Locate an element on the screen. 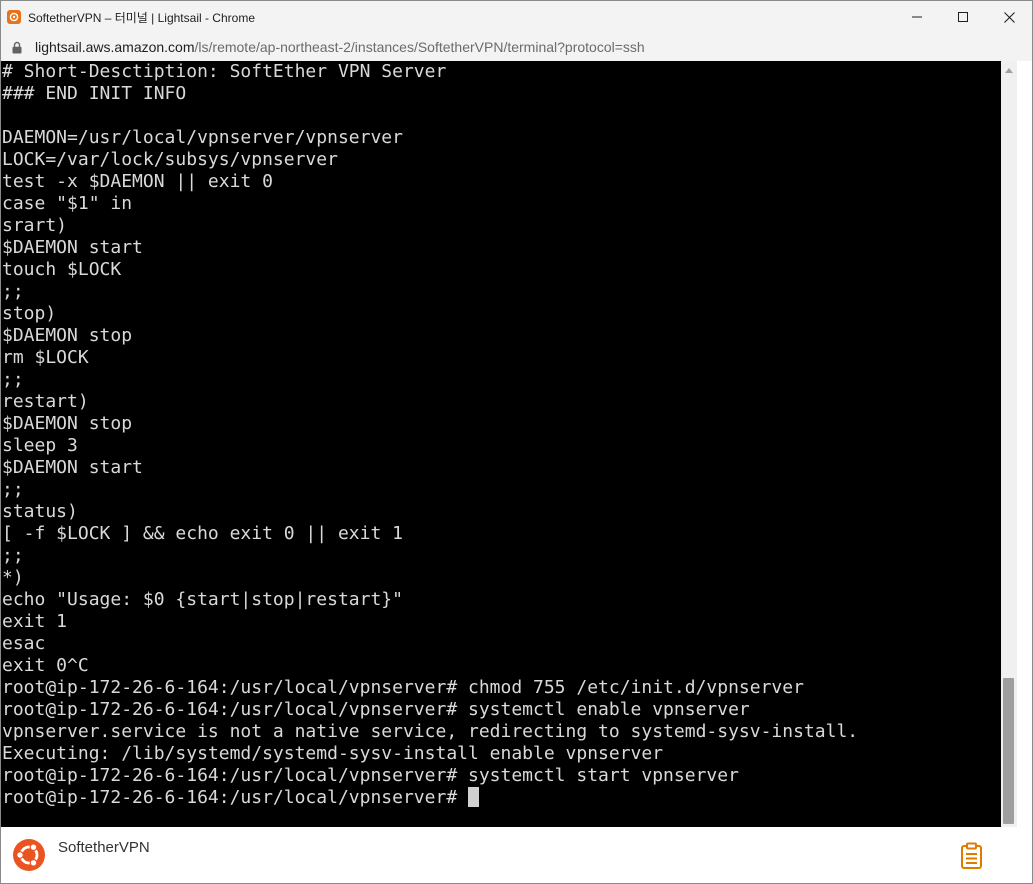 This screenshot has height=884, width=1033. terminal-line: esac is located at coordinates (24, 643).